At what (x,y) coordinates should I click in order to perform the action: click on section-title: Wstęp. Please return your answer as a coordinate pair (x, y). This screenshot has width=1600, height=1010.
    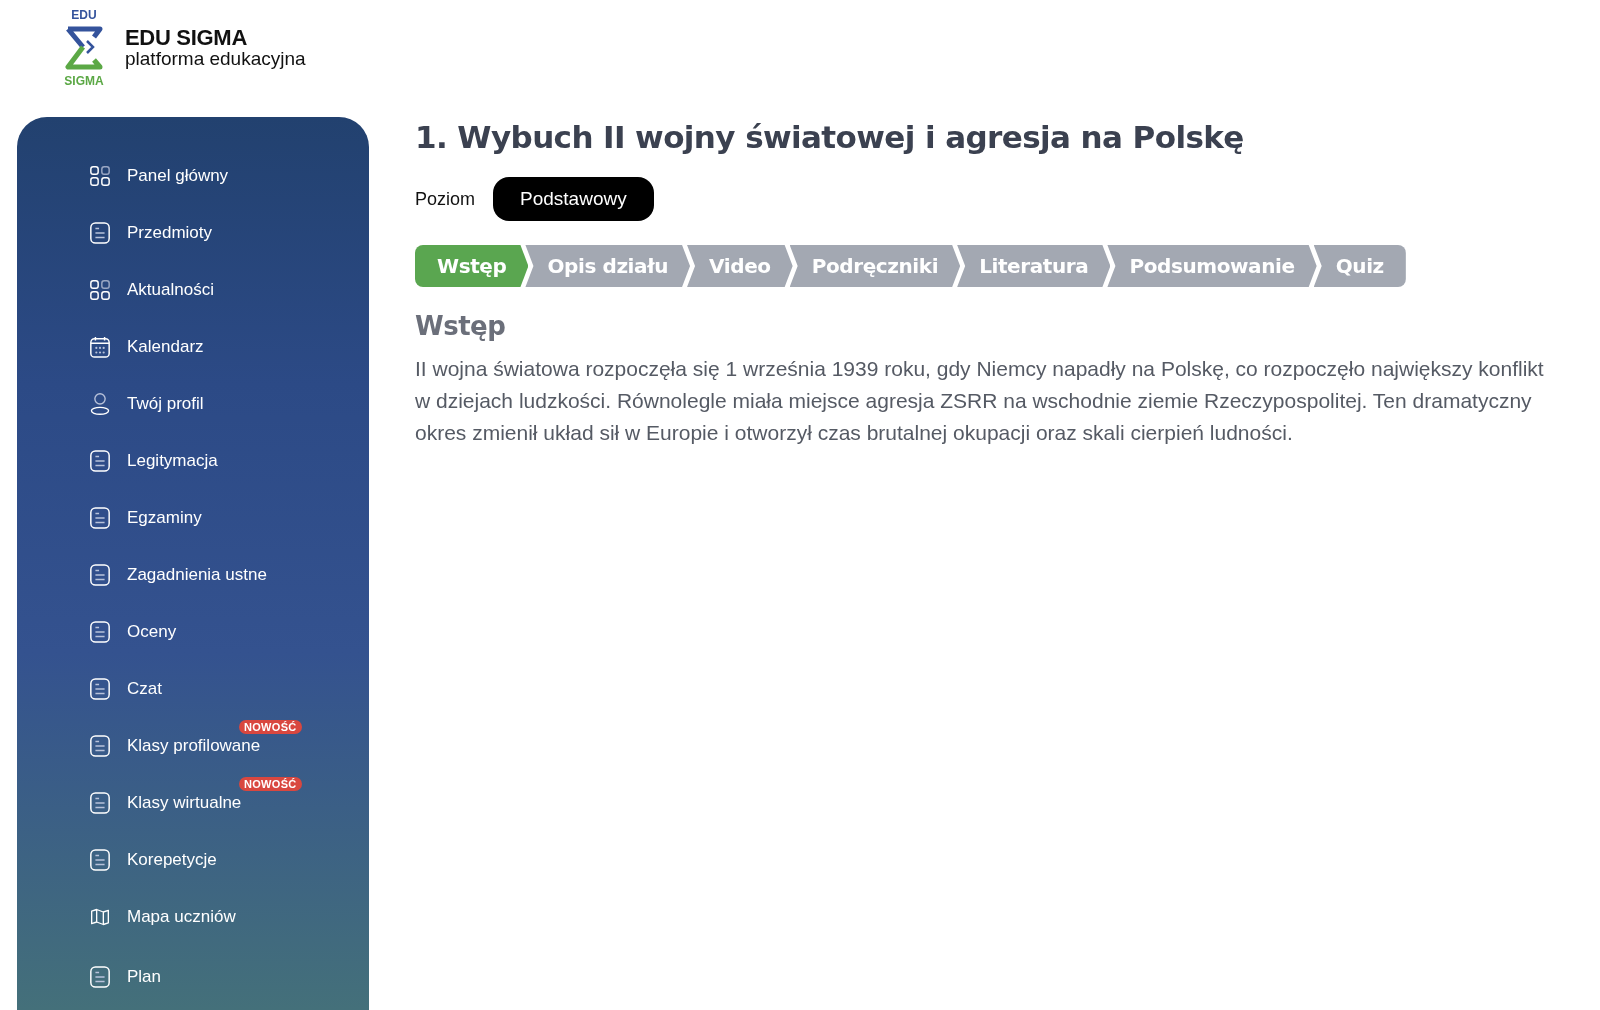
    Looking at the image, I should click on (460, 326).